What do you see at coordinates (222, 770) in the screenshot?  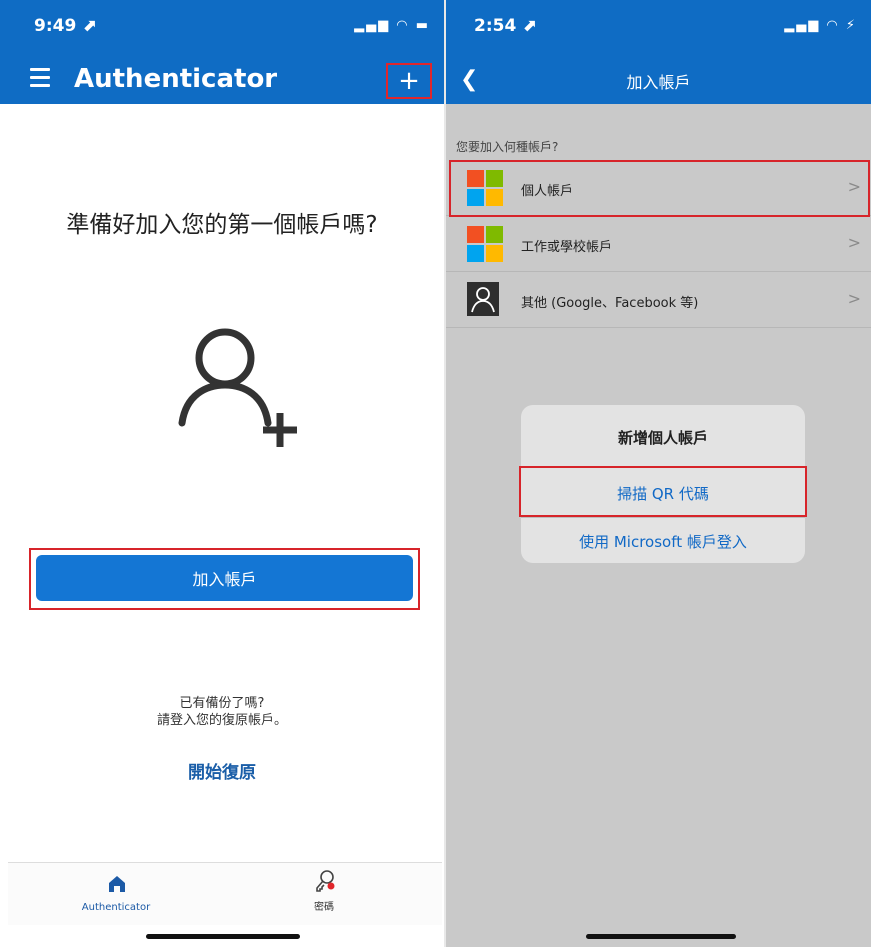 I see `start-recovery-link: 開始復原` at bounding box center [222, 770].